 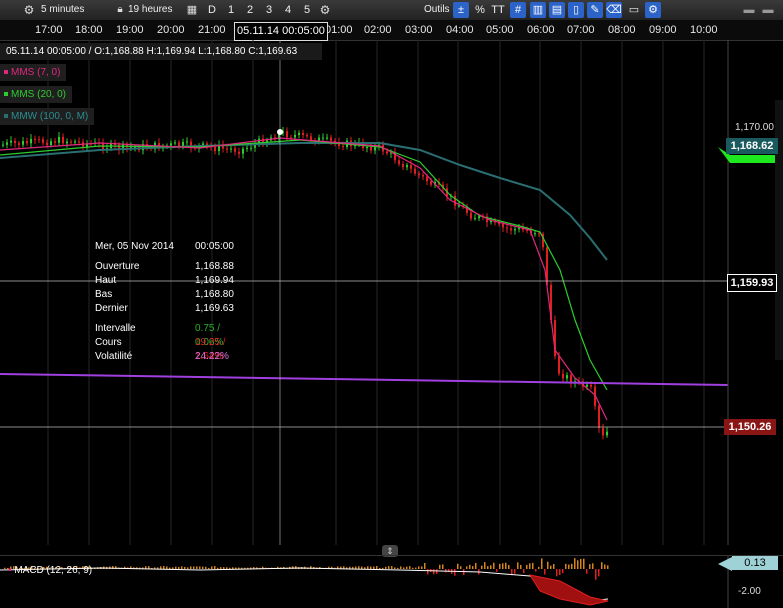 What do you see at coordinates (725, 564) in the screenshot?
I see `macd-marker` at bounding box center [725, 564].